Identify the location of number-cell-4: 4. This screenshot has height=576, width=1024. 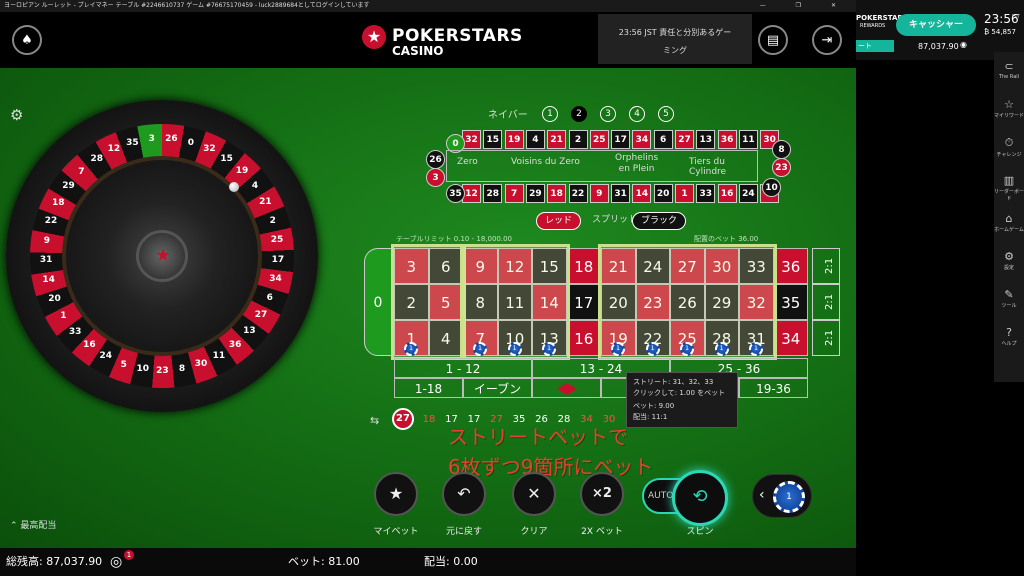
(445, 338).